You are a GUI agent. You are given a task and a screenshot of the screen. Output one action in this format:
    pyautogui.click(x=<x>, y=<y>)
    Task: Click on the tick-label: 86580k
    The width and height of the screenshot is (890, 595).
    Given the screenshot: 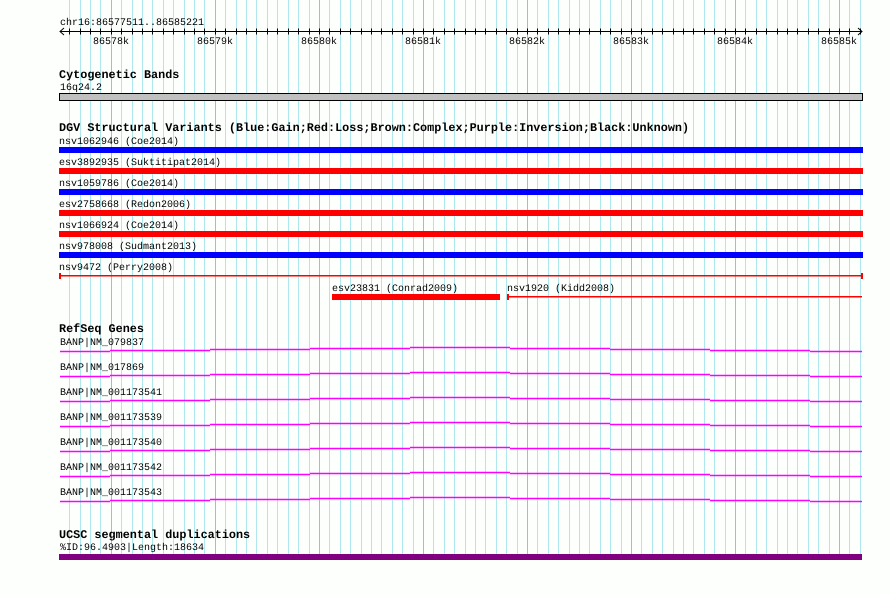 What is the action you would take?
    pyautogui.click(x=319, y=42)
    